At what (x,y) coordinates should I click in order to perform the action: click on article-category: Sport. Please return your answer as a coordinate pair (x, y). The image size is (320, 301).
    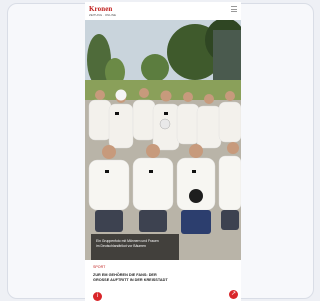
    Looking at the image, I should click on (99, 267).